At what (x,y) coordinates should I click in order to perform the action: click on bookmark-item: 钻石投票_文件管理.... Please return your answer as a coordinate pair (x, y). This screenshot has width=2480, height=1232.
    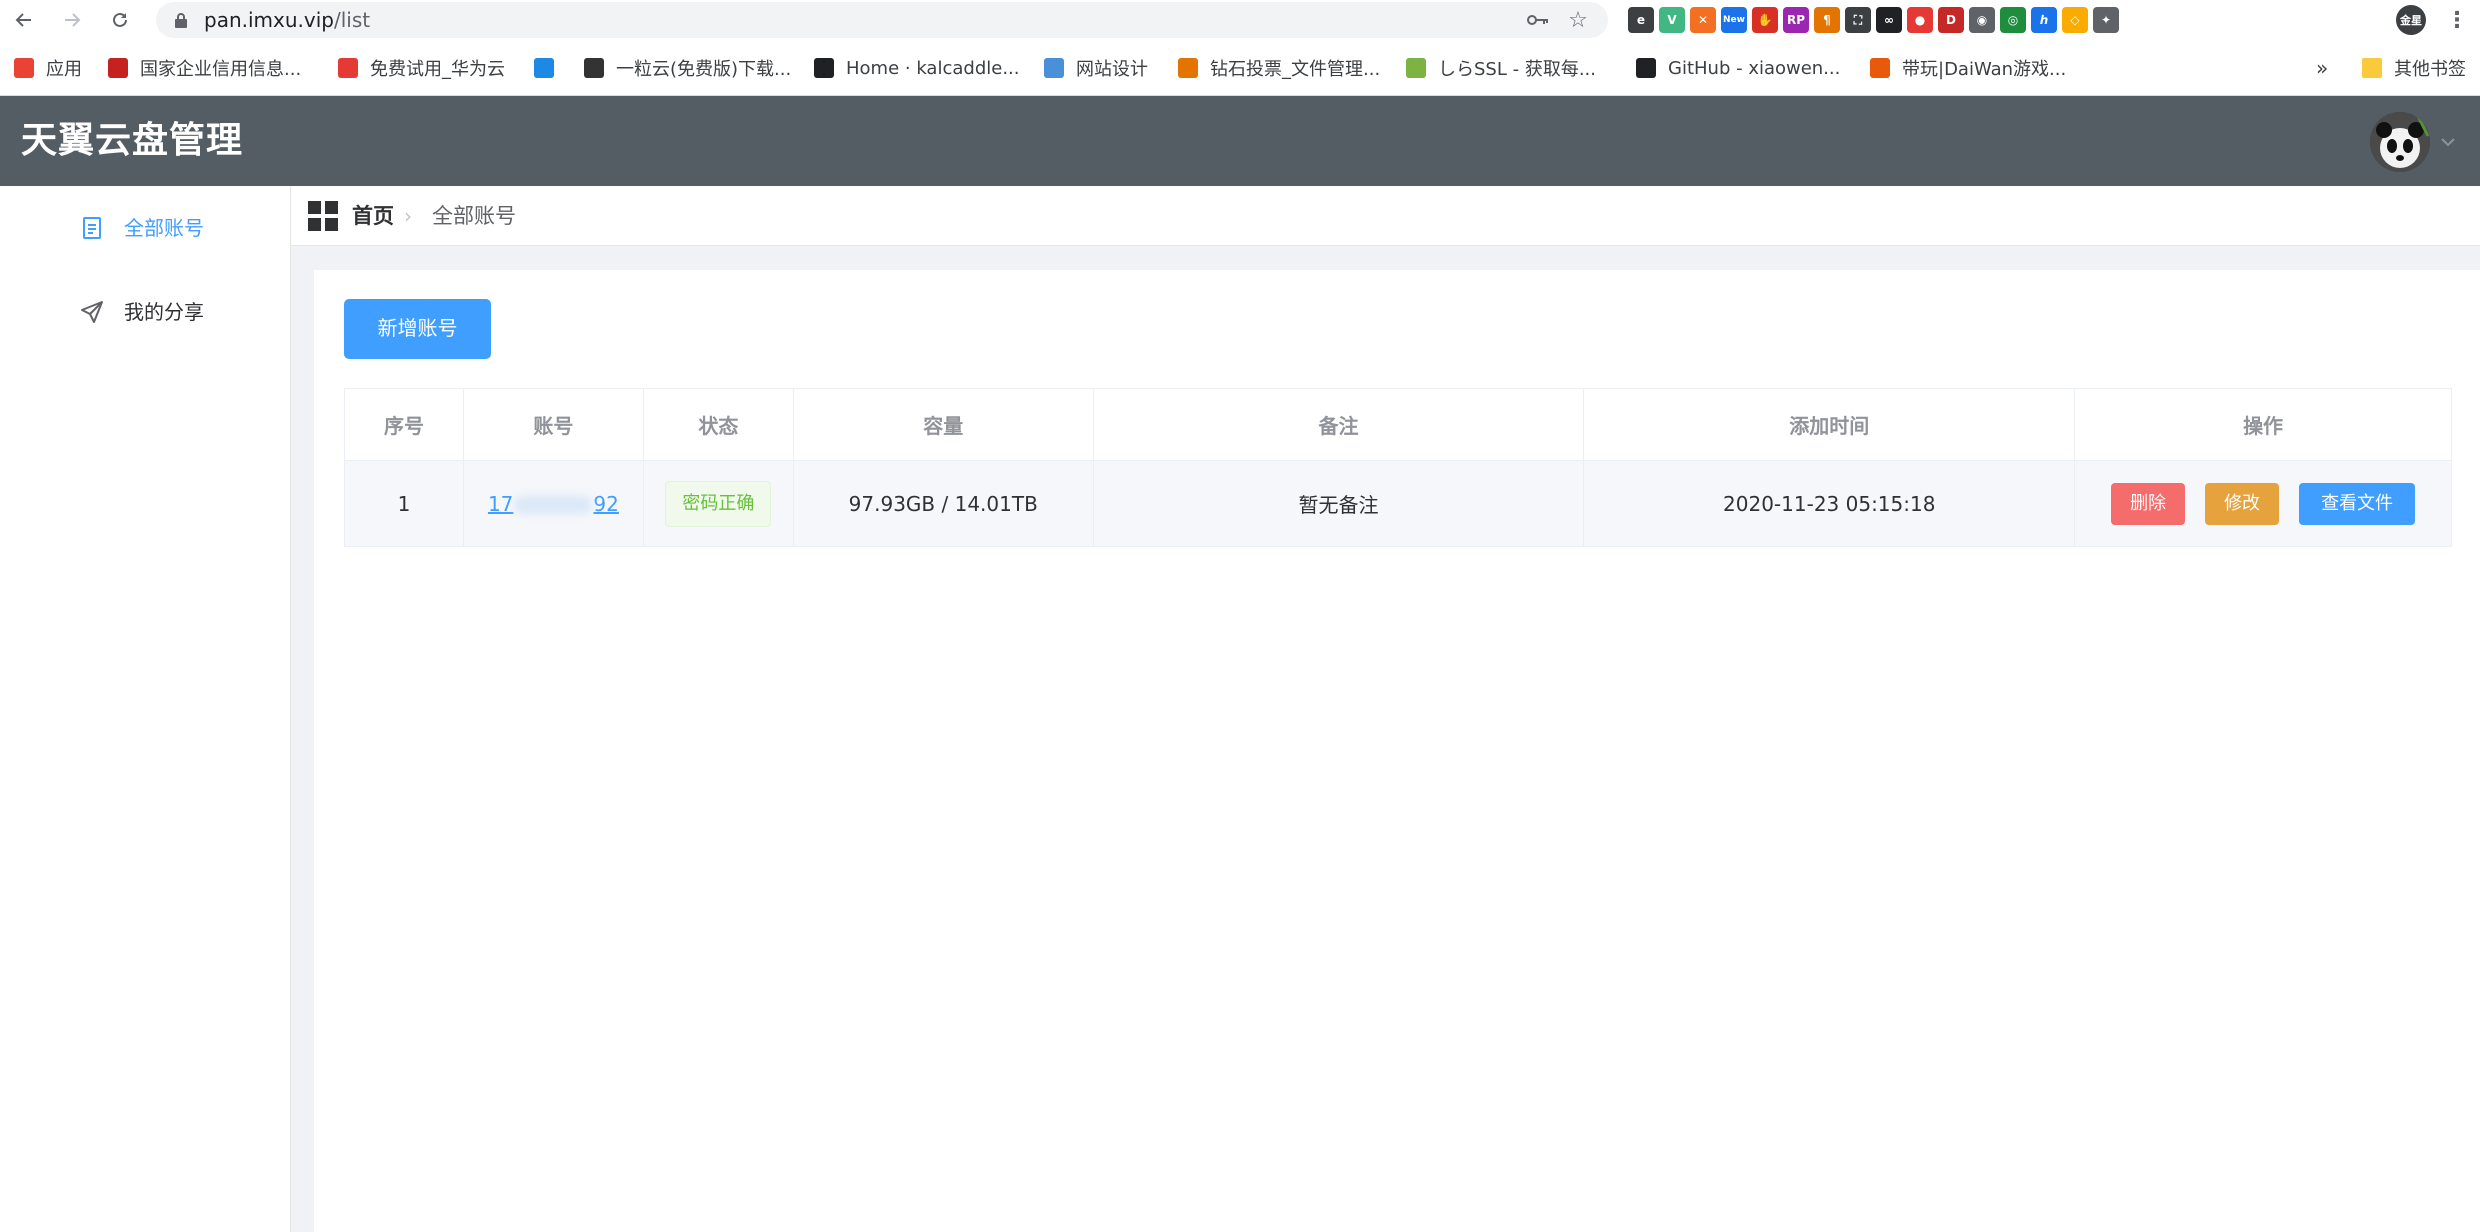
    Looking at the image, I should click on (1279, 68).